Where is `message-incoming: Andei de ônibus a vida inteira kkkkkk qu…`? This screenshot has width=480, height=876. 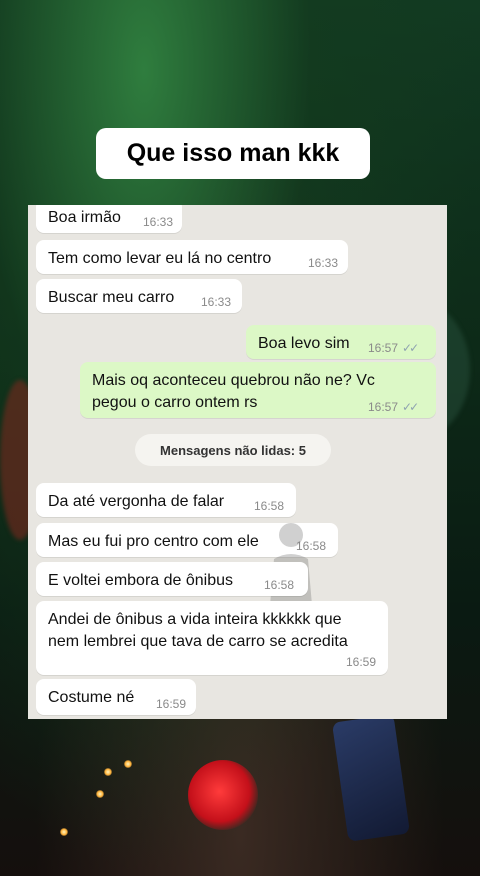
message-incoming: Andei de ônibus a vida inteira kkkkkk qu… is located at coordinates (212, 638).